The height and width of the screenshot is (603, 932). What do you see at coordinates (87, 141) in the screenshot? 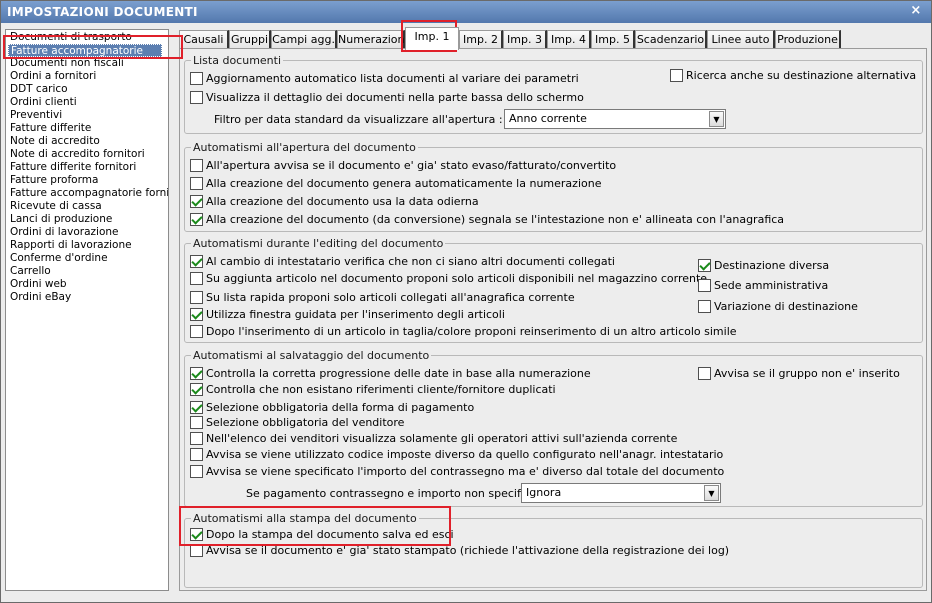
I see `list-item: Note di accredito` at bounding box center [87, 141].